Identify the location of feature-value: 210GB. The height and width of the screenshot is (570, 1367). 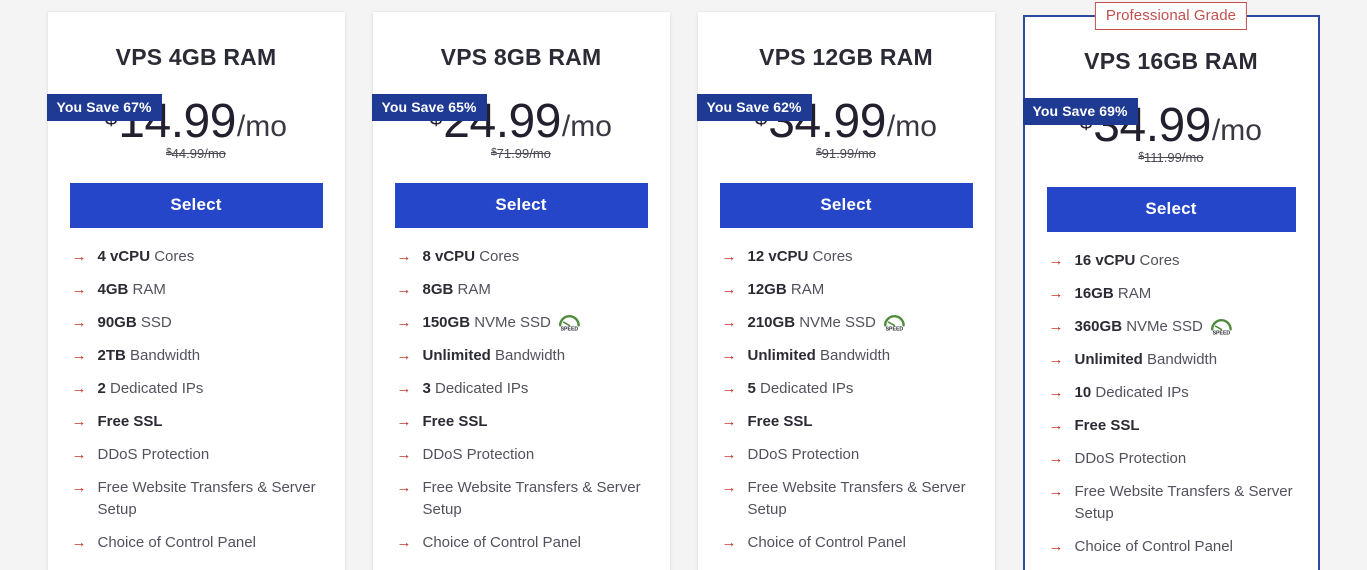
(771, 323).